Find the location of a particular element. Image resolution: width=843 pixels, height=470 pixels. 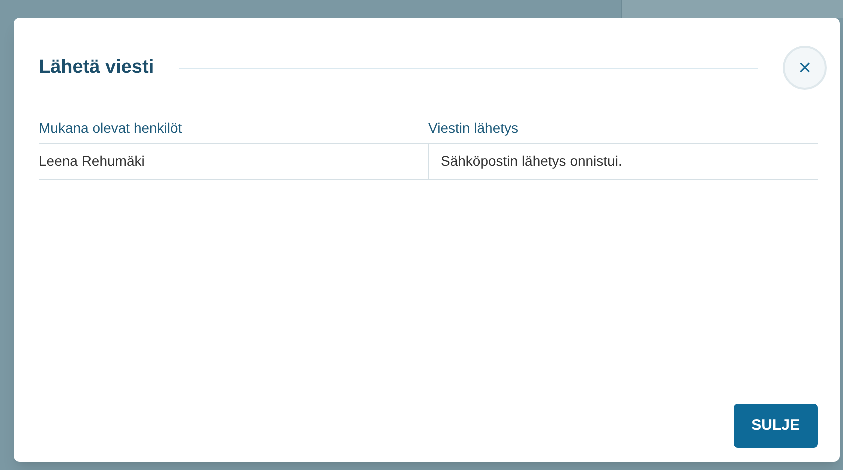

dialog-title: Lähetä viesti is located at coordinates (96, 68).